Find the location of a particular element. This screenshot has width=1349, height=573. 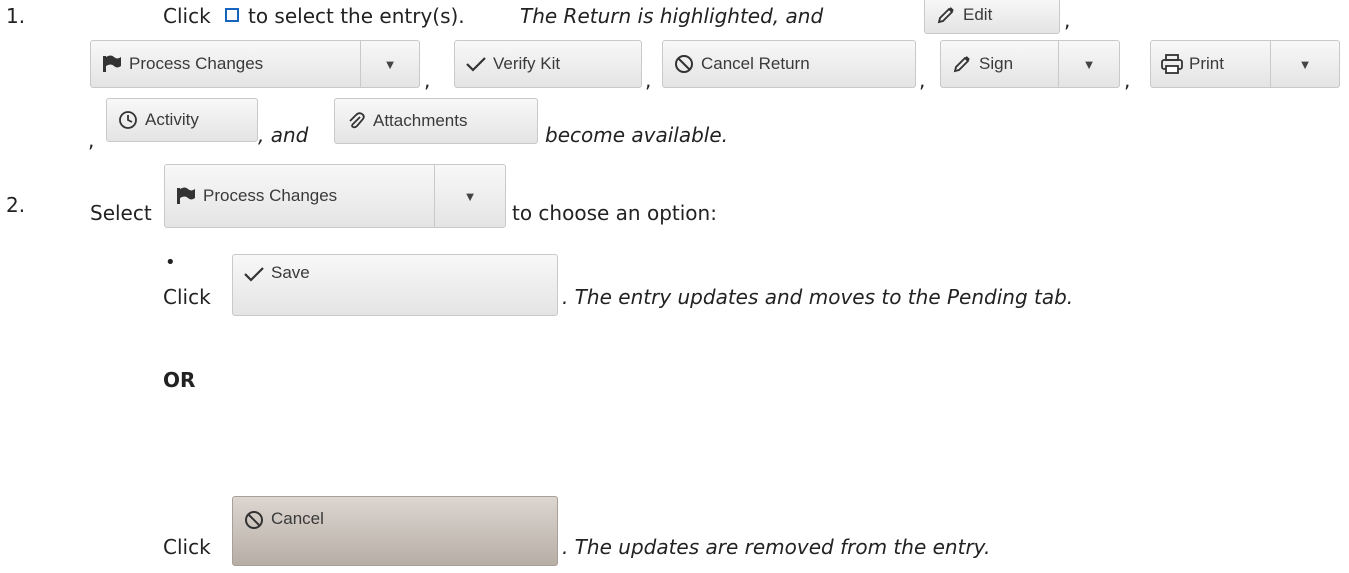

checkbox-icon is located at coordinates (232, 15).